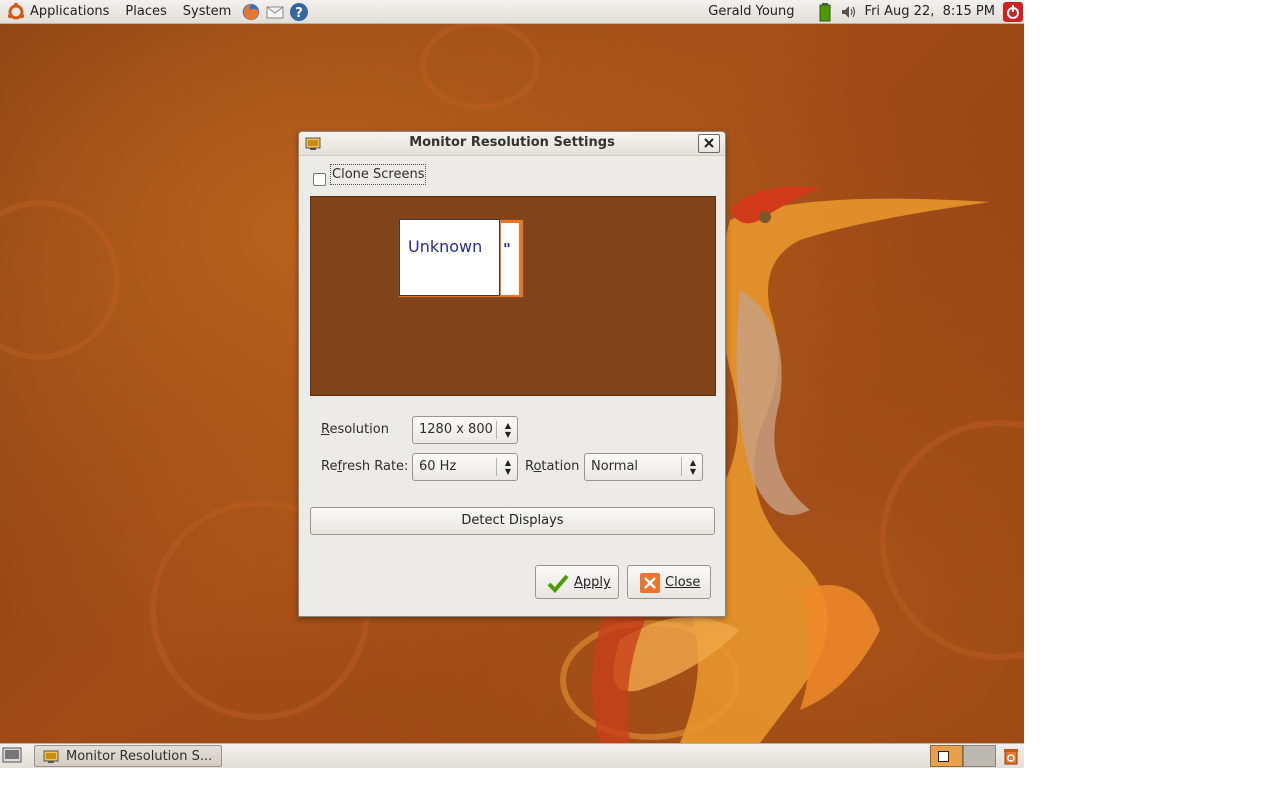 This screenshot has width=1280, height=800. What do you see at coordinates (16, 12) in the screenshot?
I see `ubuntu-logo-icon` at bounding box center [16, 12].